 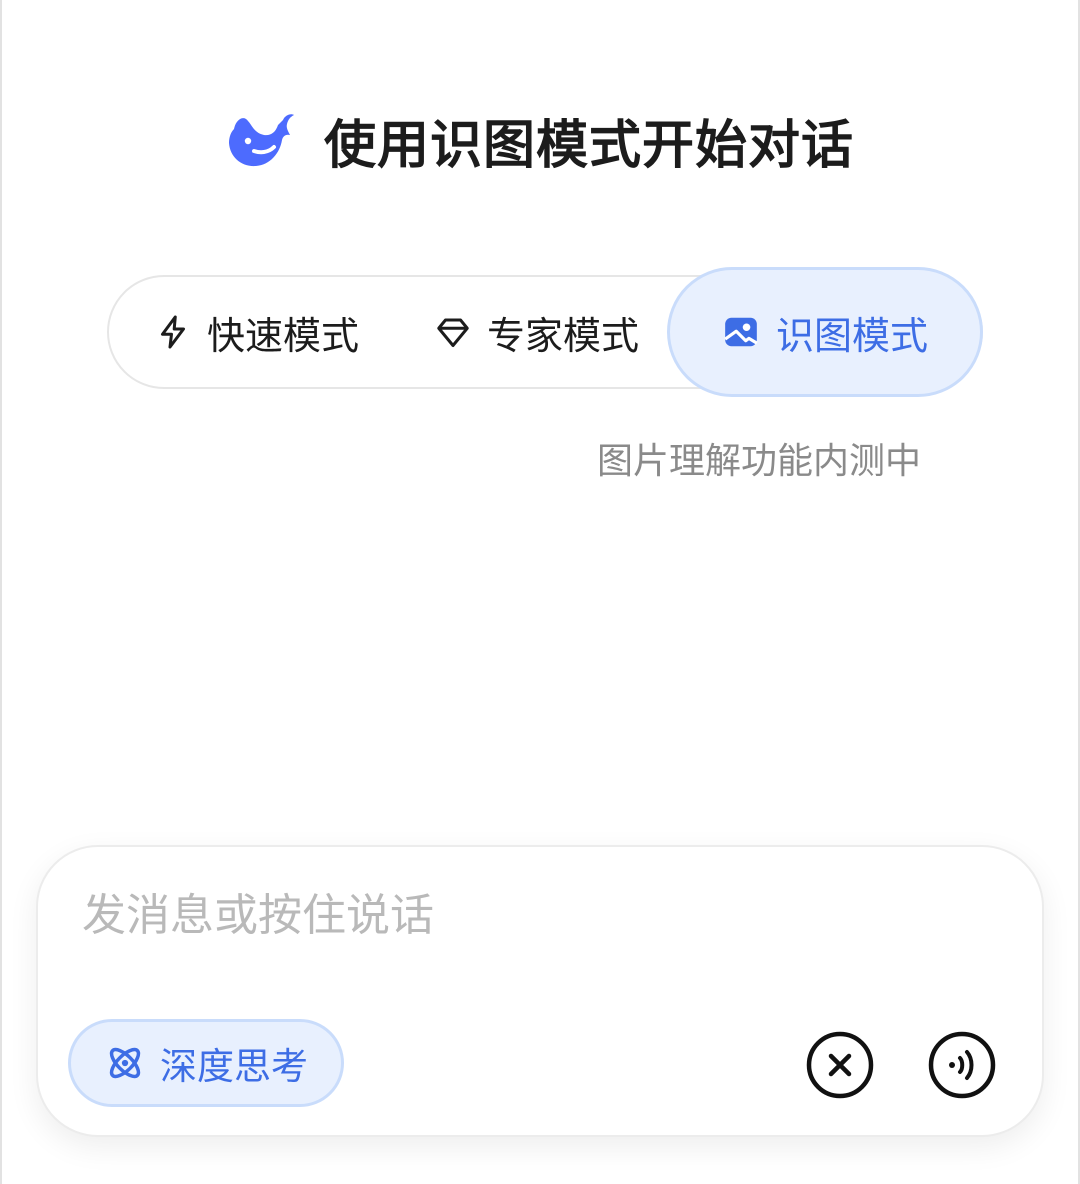 What do you see at coordinates (962, 1065) in the screenshot?
I see `voice-wave-icon` at bounding box center [962, 1065].